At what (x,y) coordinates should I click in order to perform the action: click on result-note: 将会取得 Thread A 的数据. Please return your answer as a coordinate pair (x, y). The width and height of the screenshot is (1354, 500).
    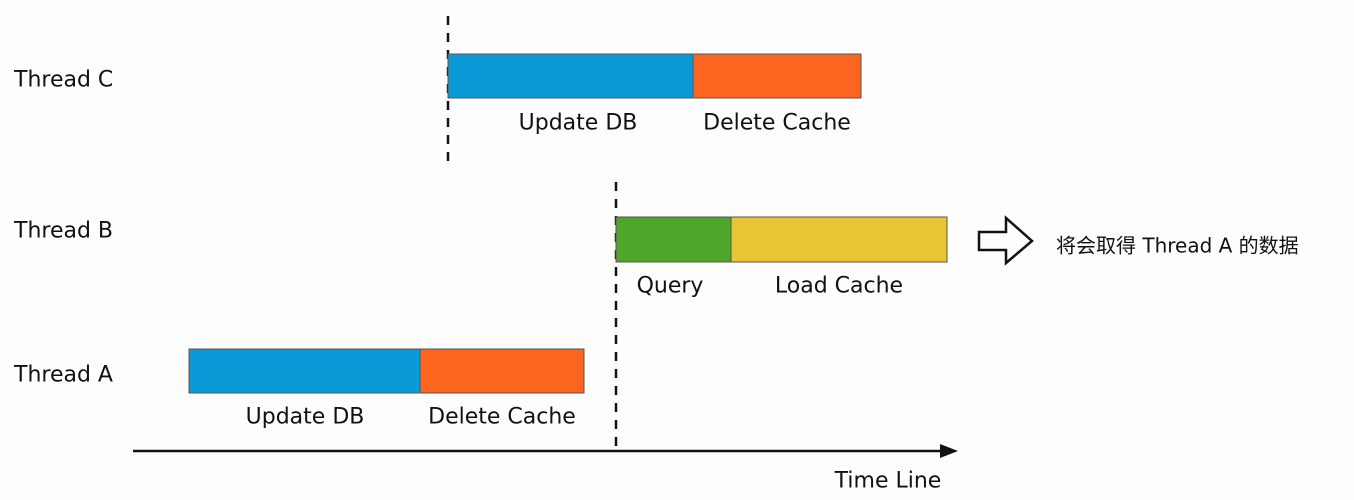
    Looking at the image, I should click on (1177, 245).